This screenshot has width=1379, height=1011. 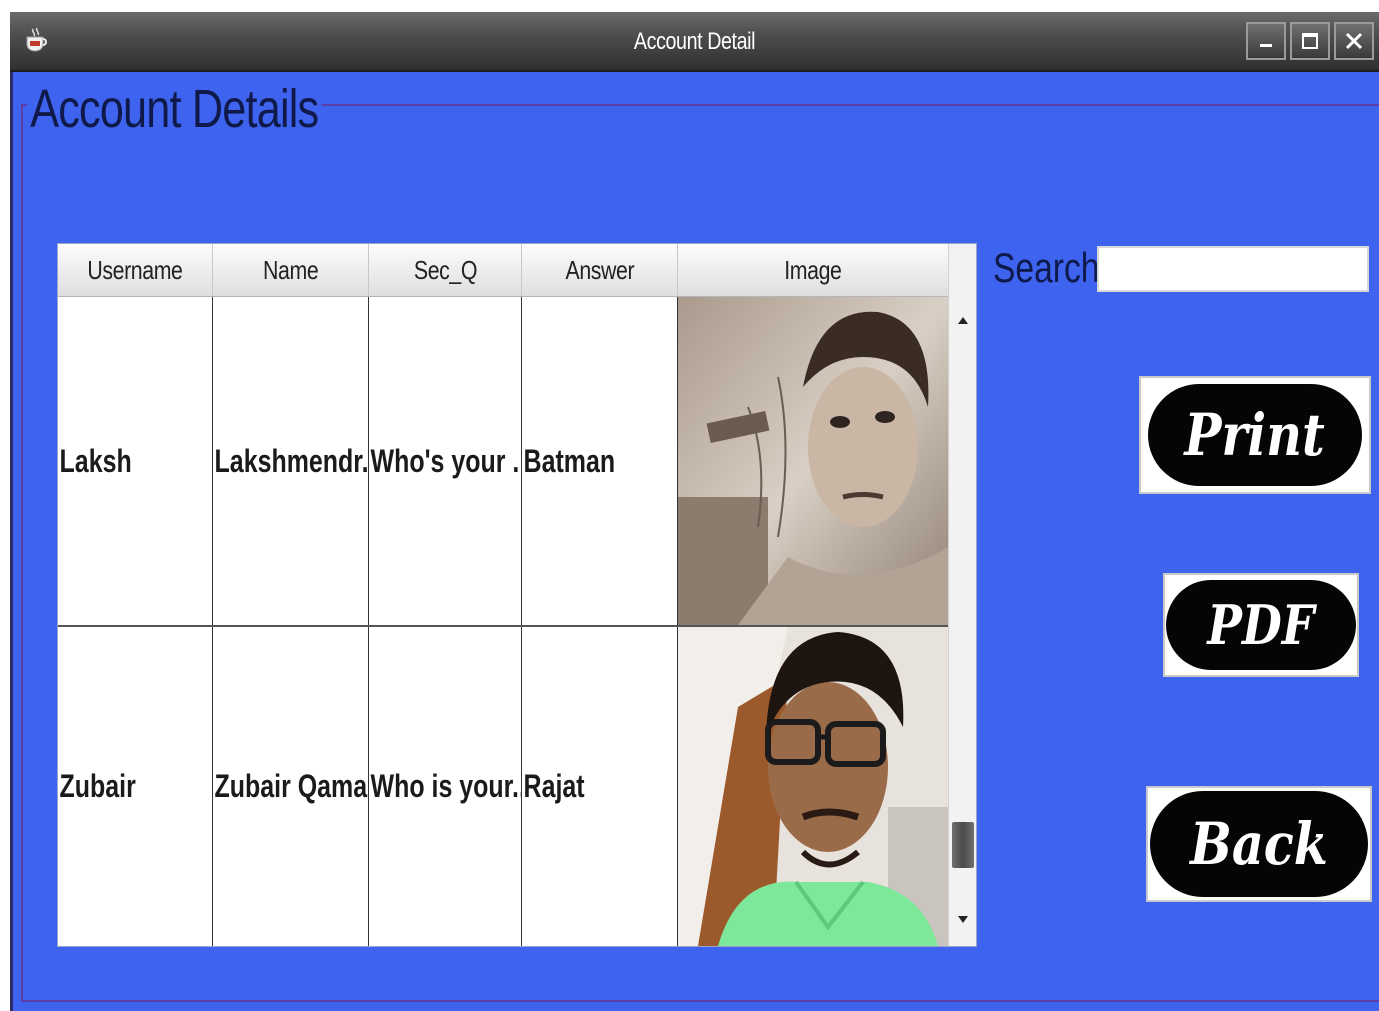 I want to click on title-bar: Account Detail, so click(x=694, y=42).